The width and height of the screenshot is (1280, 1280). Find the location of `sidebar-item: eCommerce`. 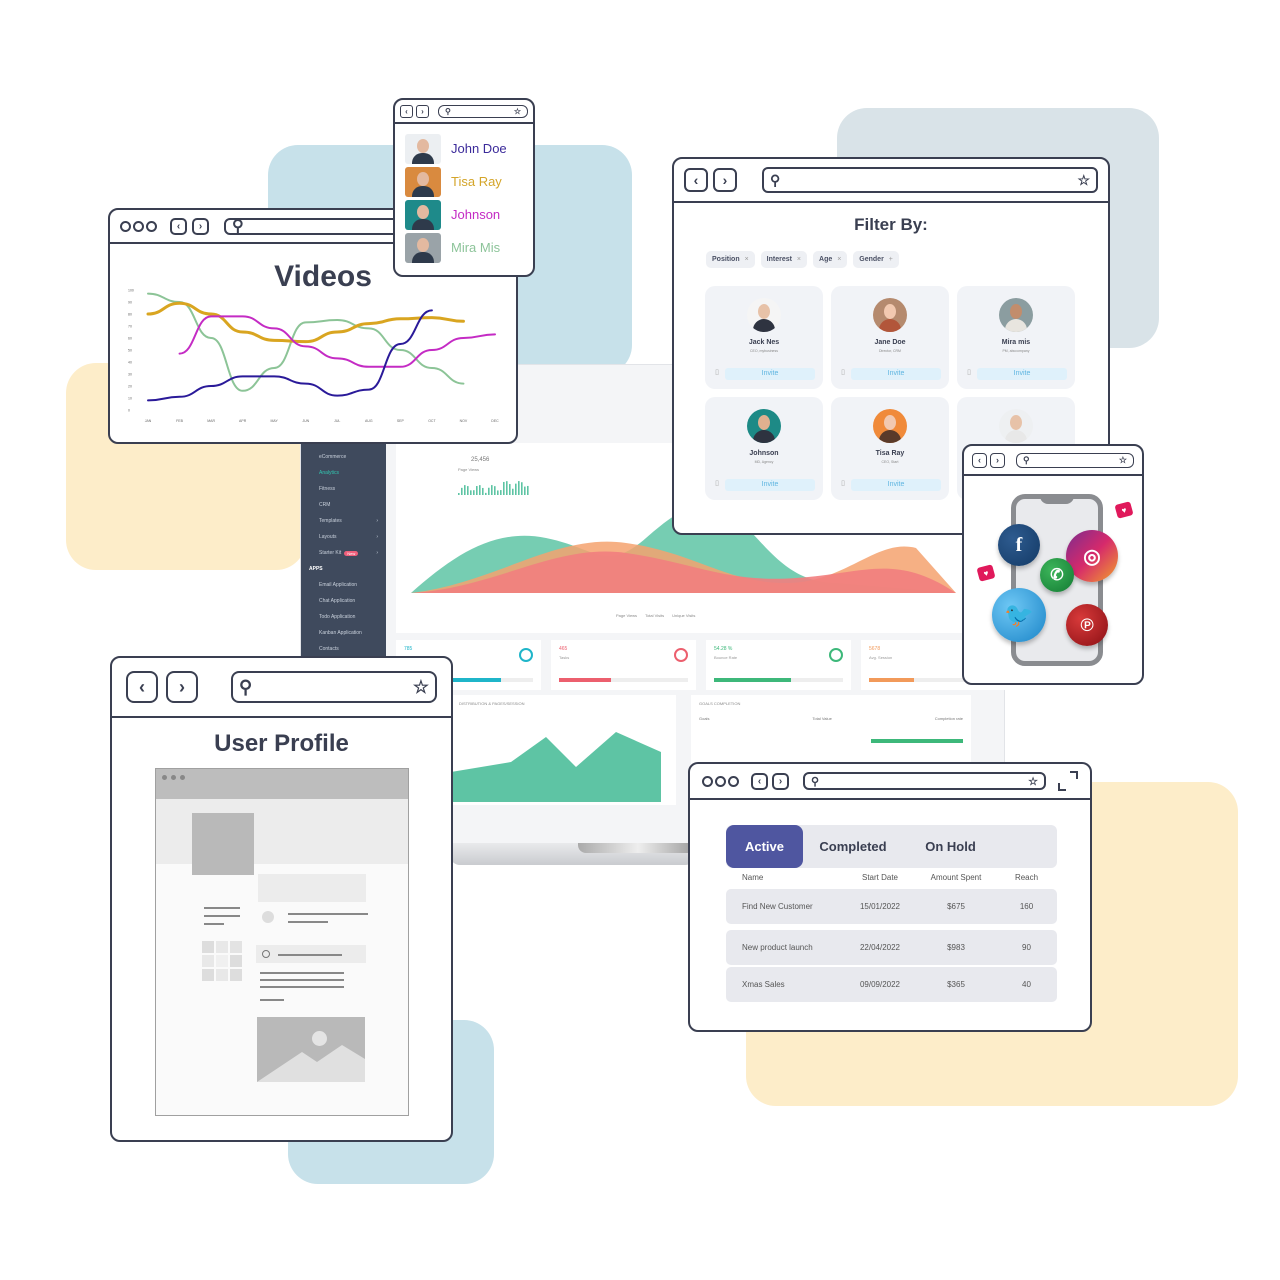

sidebar-item: eCommerce is located at coordinates (343, 457).